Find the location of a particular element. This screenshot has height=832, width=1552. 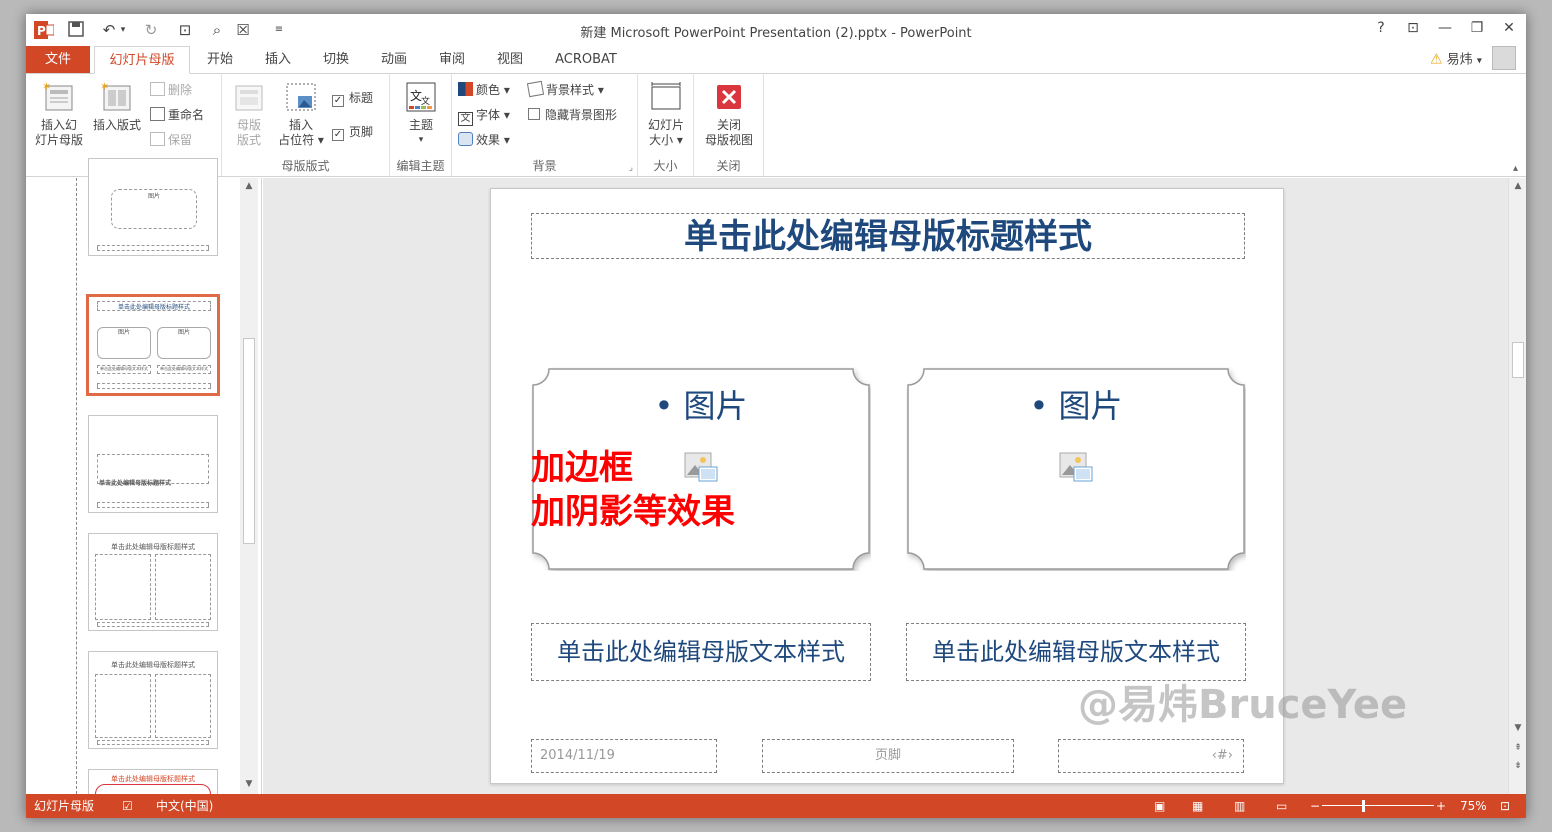

title-checkbox: ✓ 标题 is located at coordinates (352, 98).